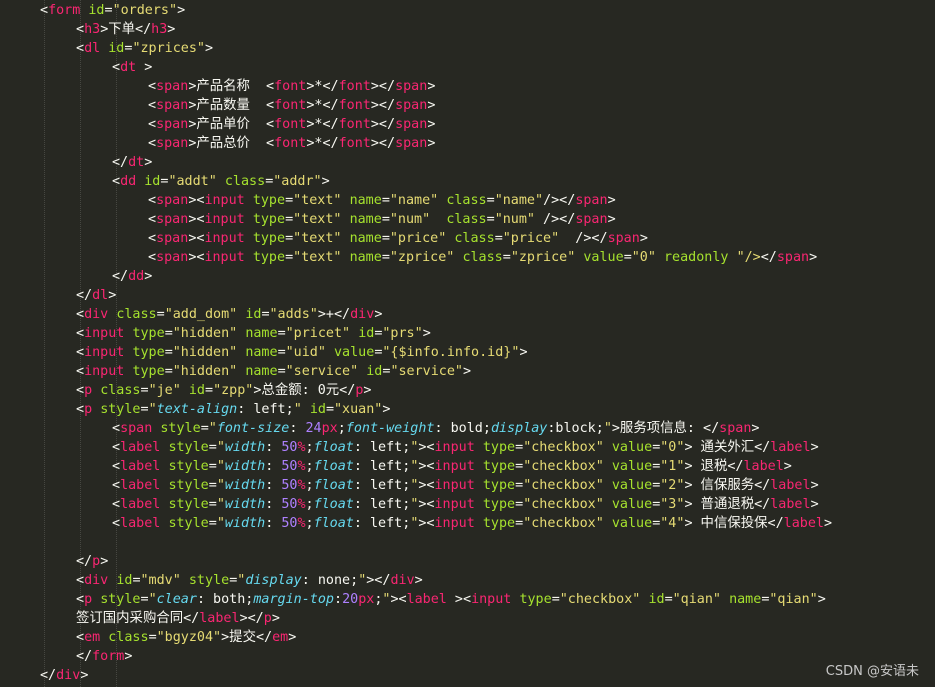 Image resolution: width=935 pixels, height=687 pixels. Describe the element at coordinates (291, 86) in the screenshot. I see `code-line: <span>产品名称 <font>*</font></span>` at that location.